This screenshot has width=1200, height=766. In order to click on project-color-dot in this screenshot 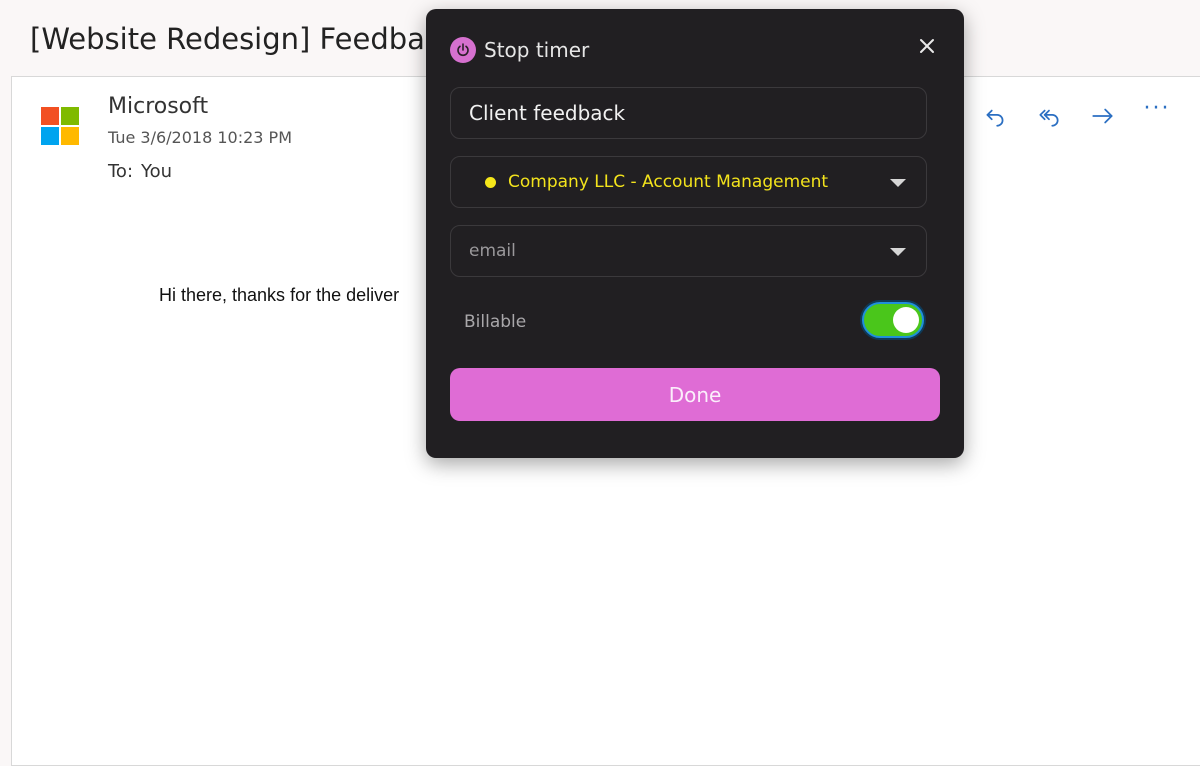, I will do `click(490, 182)`.